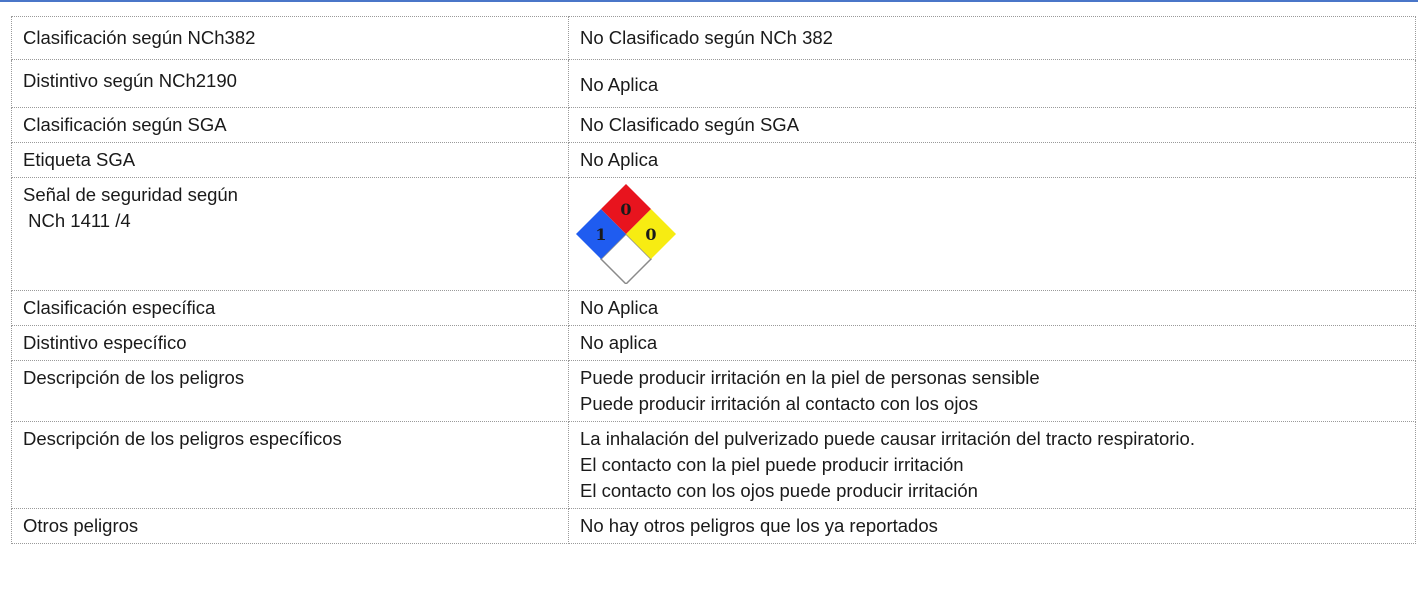 This screenshot has height=591, width=1418. I want to click on row-label-text: Clasificación según SGA, so click(125, 124).